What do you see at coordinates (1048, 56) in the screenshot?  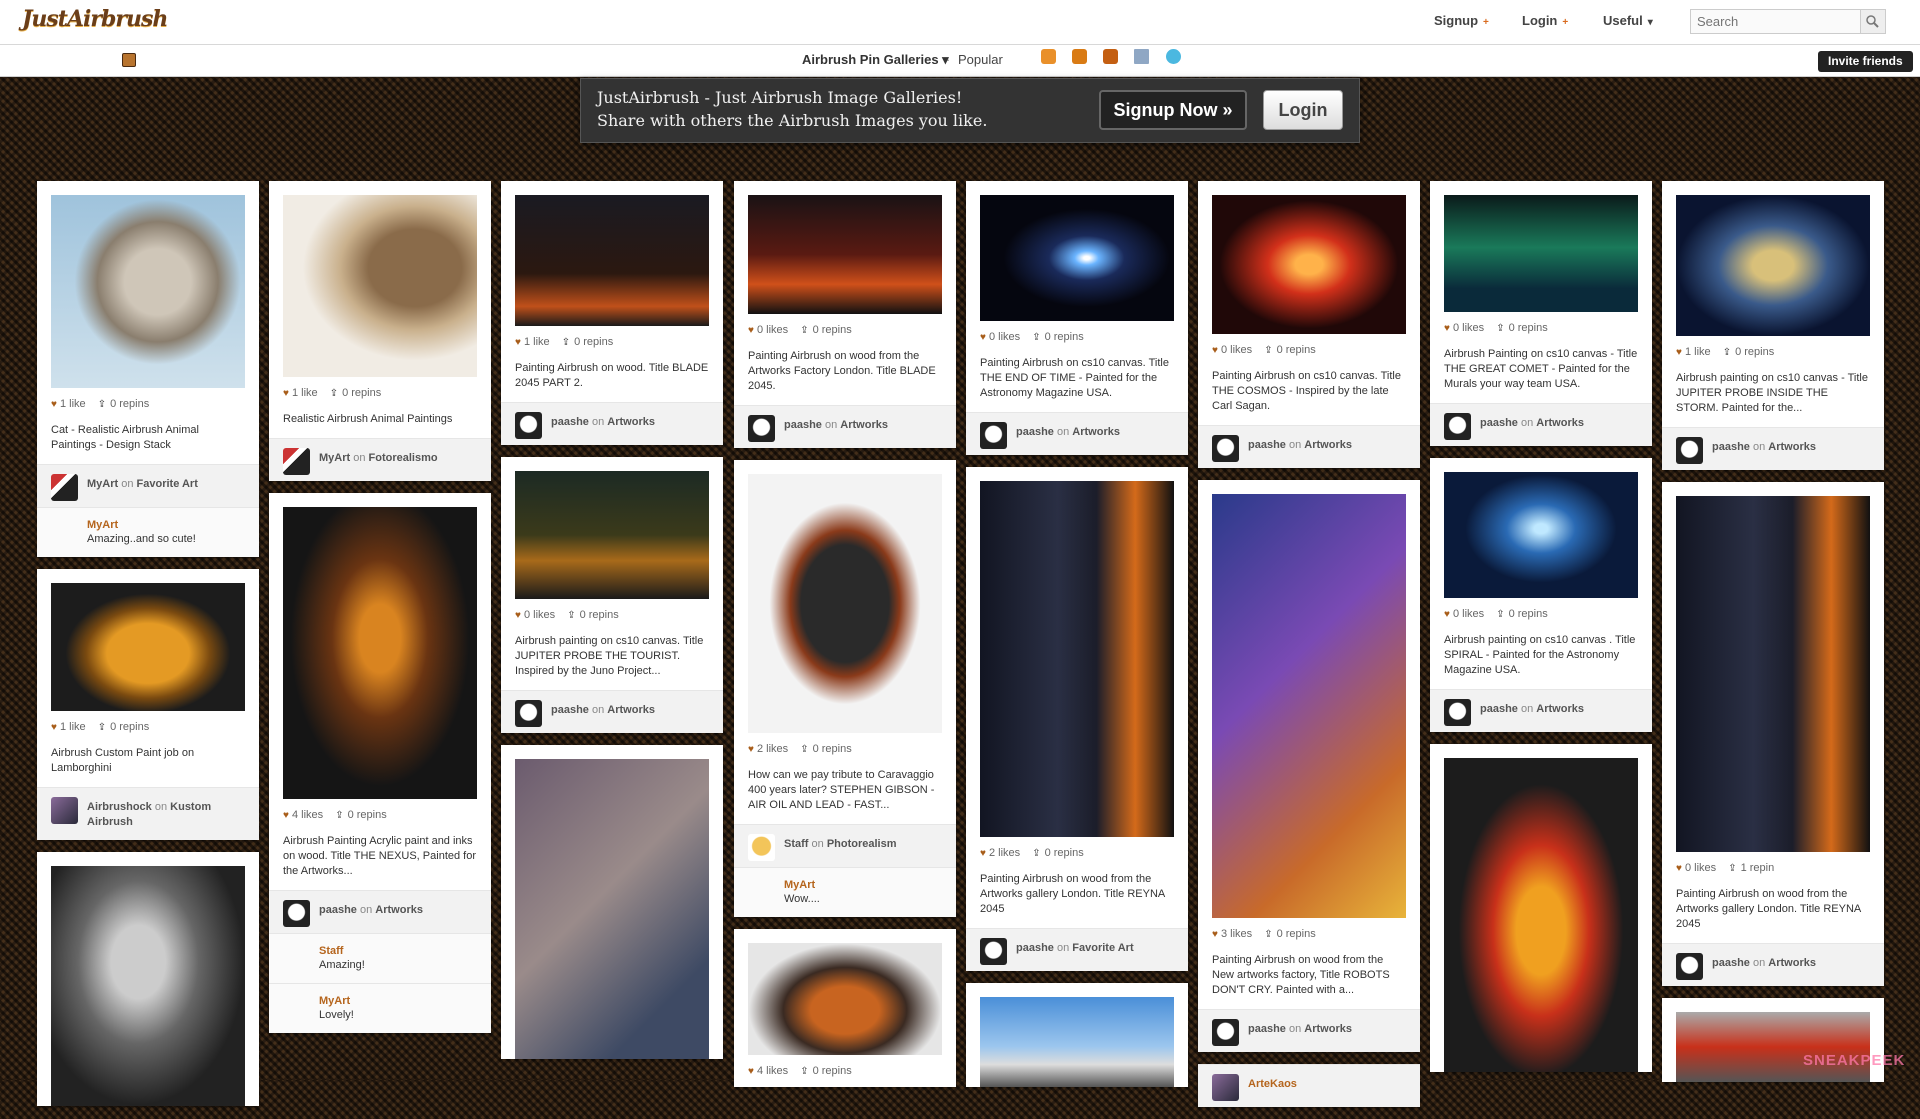 I see `rss-icon` at bounding box center [1048, 56].